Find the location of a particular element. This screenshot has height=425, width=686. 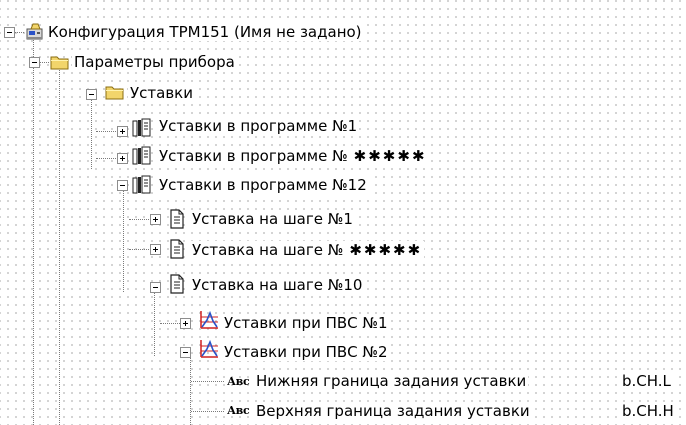

device-config-icon is located at coordinates (35, 32).